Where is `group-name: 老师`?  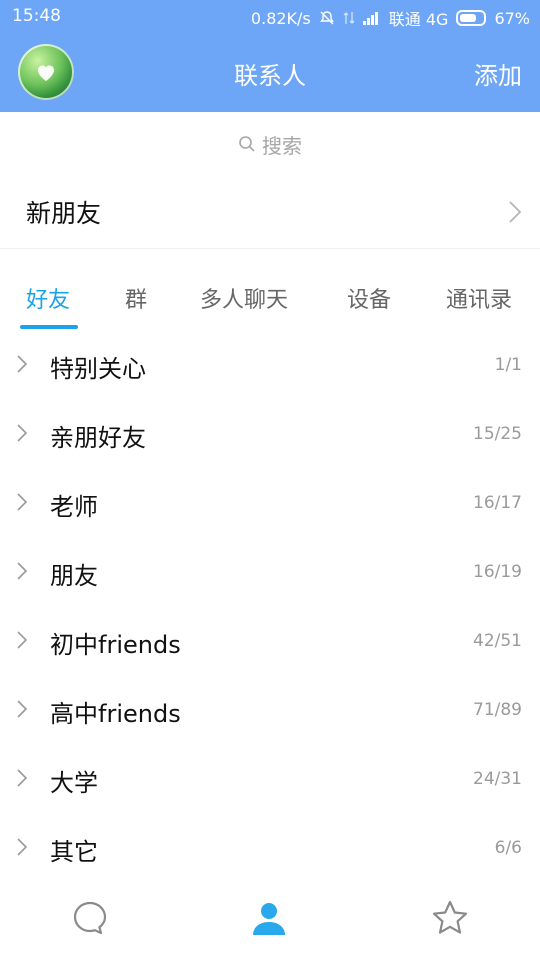
group-name: 老师 is located at coordinates (74, 507).